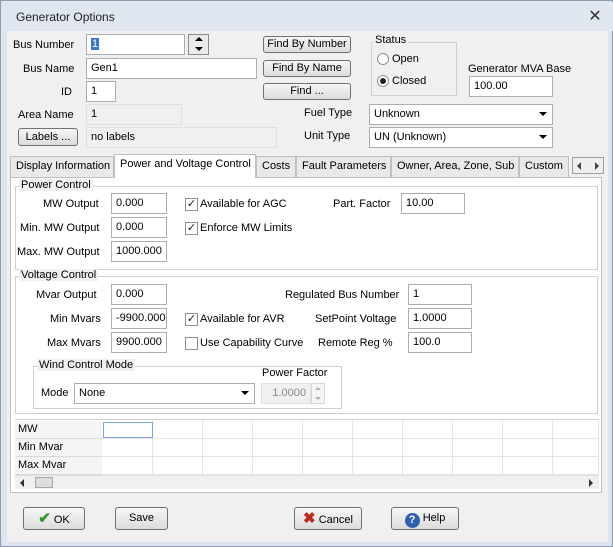 The width and height of the screenshot is (613, 547). What do you see at coordinates (135, 44) in the screenshot?
I see `bus-number-input: 1` at bounding box center [135, 44].